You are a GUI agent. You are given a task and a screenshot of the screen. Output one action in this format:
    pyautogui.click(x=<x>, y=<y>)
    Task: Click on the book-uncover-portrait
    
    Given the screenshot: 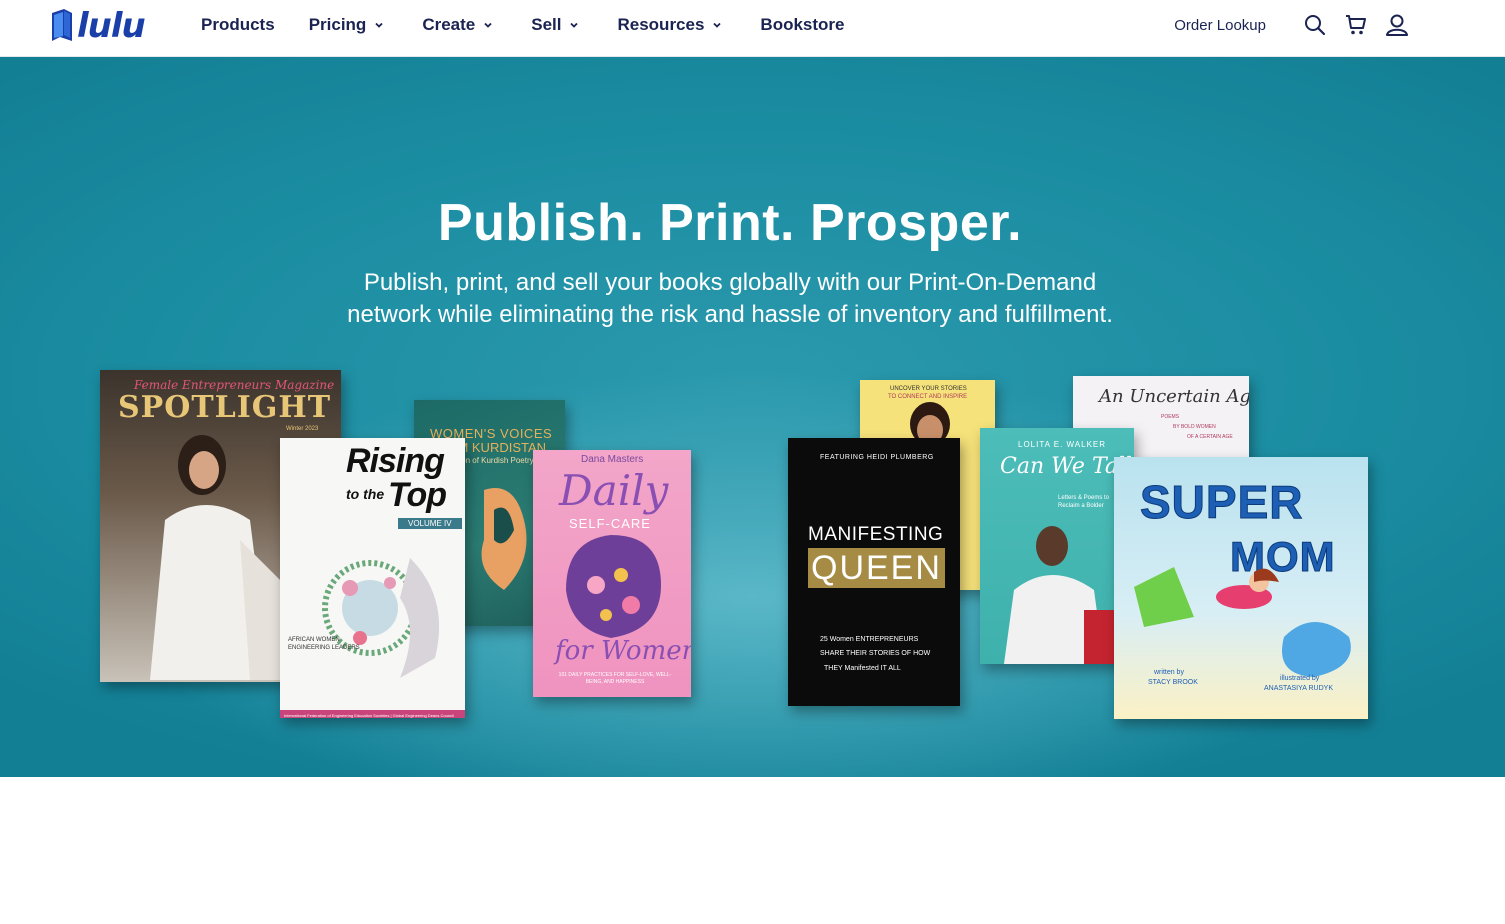 What is the action you would take?
    pyautogui.click(x=930, y=422)
    